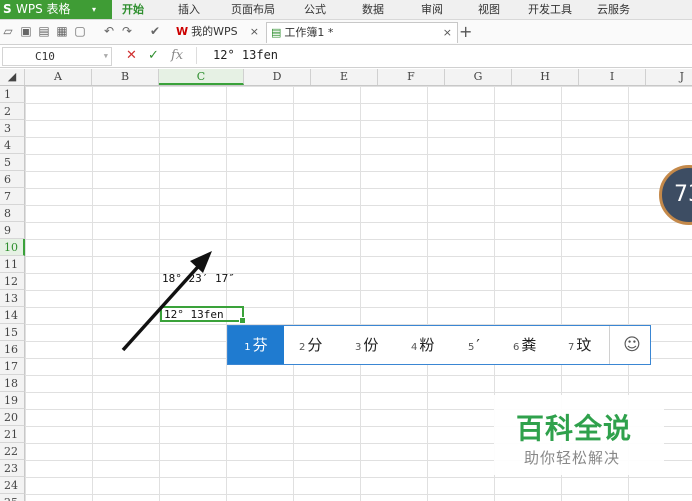  What do you see at coordinates (45, 56) in the screenshot?
I see `cell-reference: C10` at bounding box center [45, 56].